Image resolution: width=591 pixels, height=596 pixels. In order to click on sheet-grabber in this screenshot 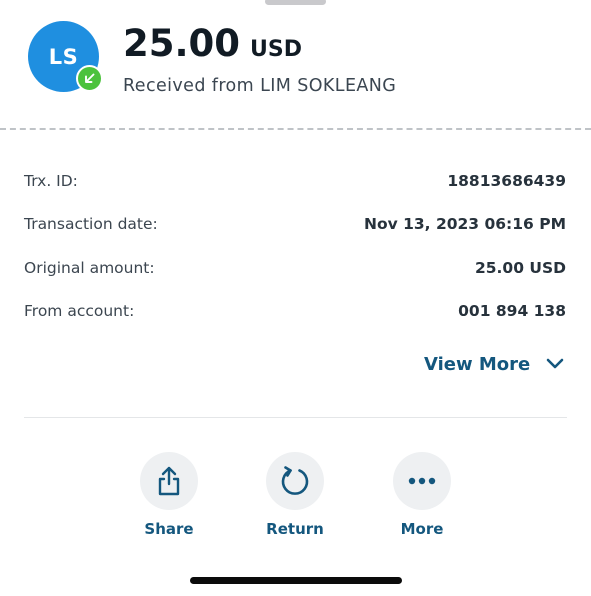, I will do `click(295, 2)`.